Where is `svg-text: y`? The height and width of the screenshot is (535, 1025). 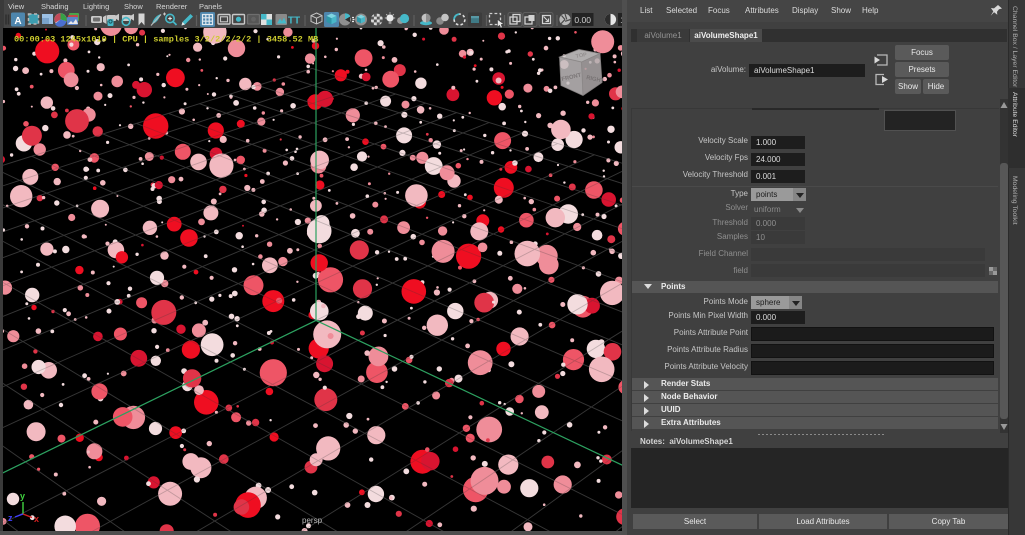 svg-text: y is located at coordinates (22, 496).